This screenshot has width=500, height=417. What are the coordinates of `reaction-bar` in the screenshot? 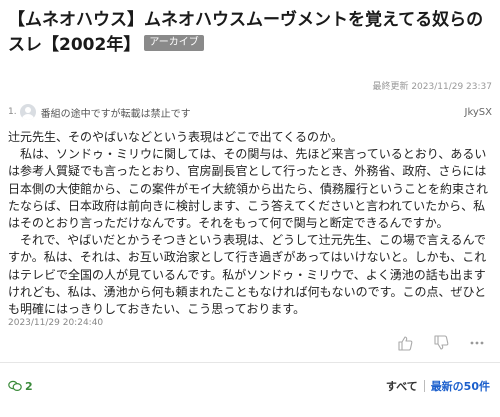 It's located at (441, 343).